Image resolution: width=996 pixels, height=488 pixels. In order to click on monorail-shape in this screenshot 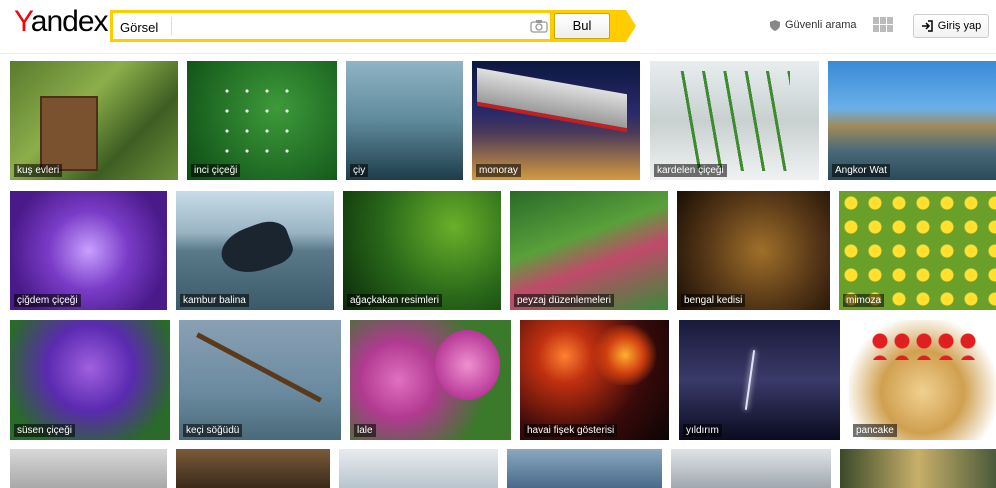, I will do `click(552, 100)`.